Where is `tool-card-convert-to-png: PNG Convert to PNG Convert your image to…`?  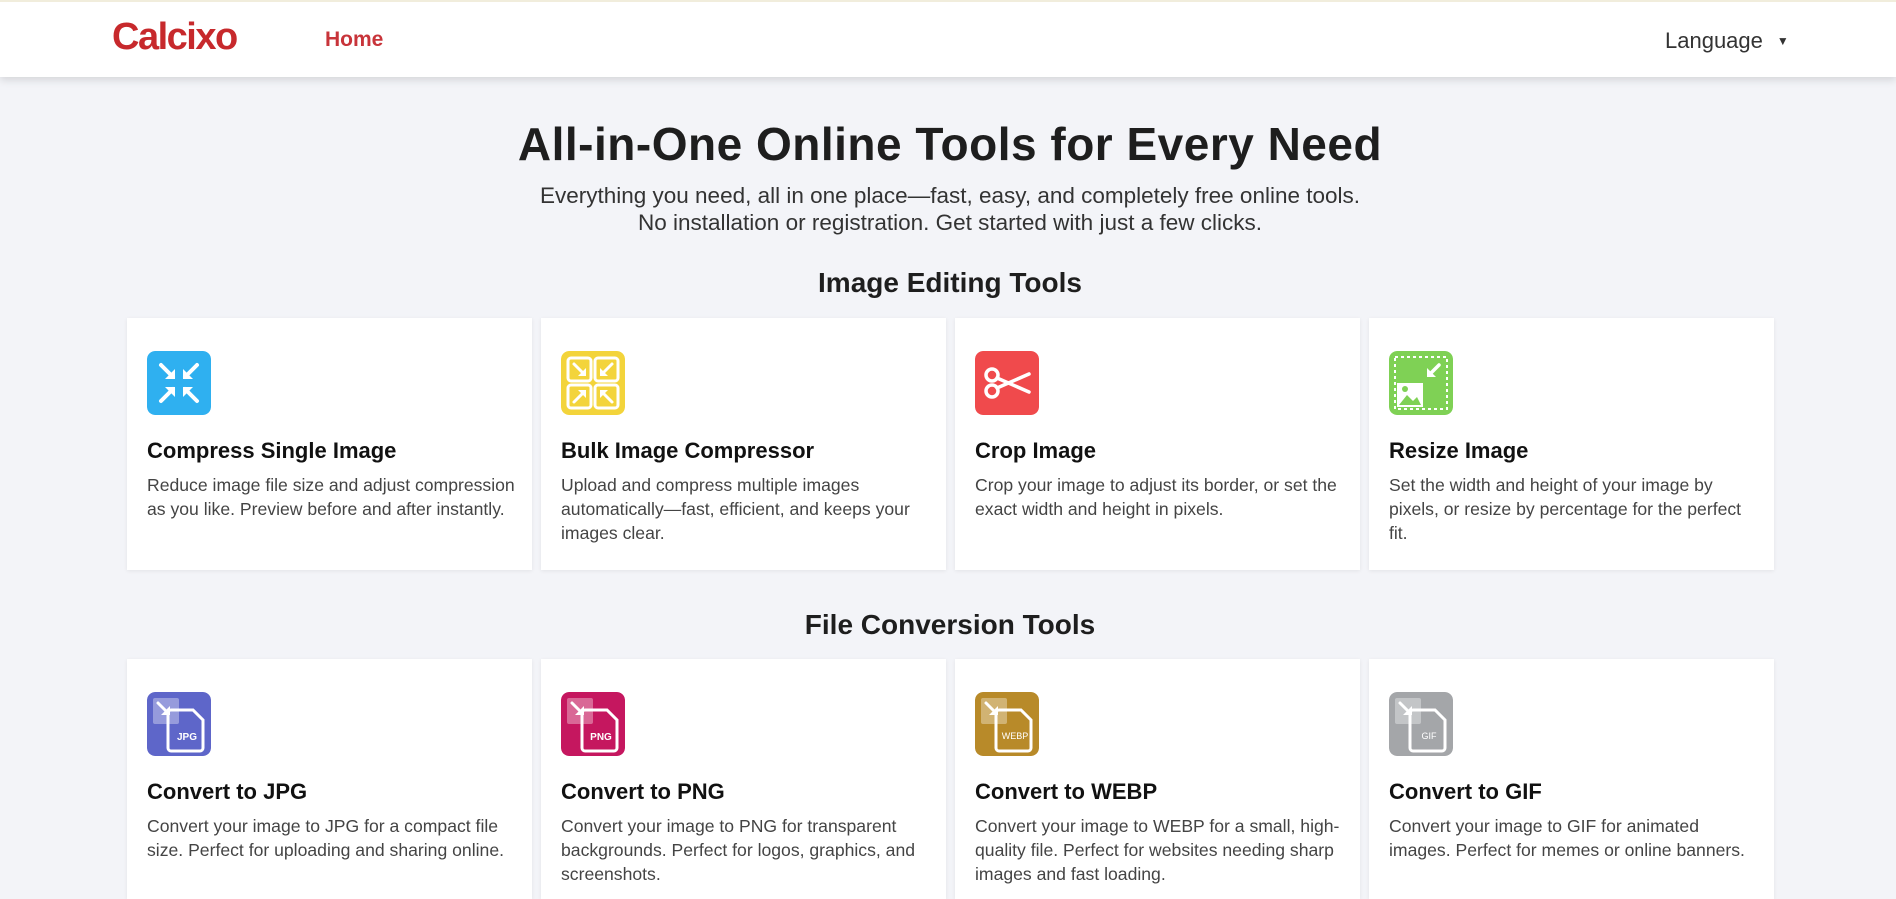
tool-card-convert-to-png: PNG Convert to PNG Convert your image to… is located at coordinates (743, 779).